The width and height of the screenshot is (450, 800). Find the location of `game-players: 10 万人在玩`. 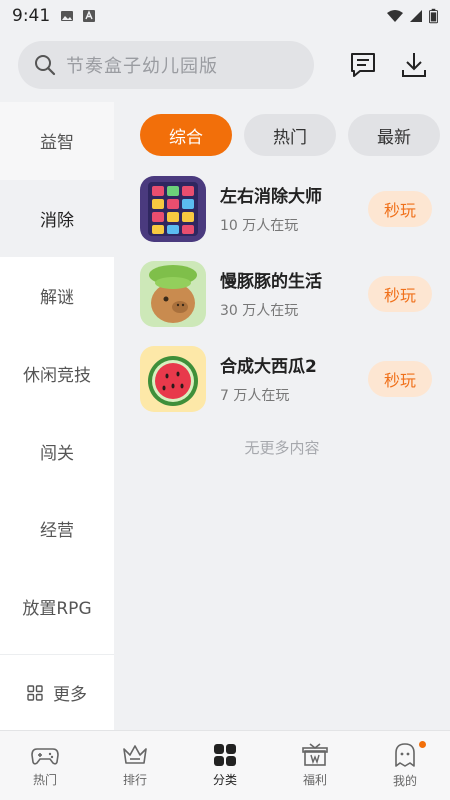

game-players: 10 万人在玩 is located at coordinates (259, 226).